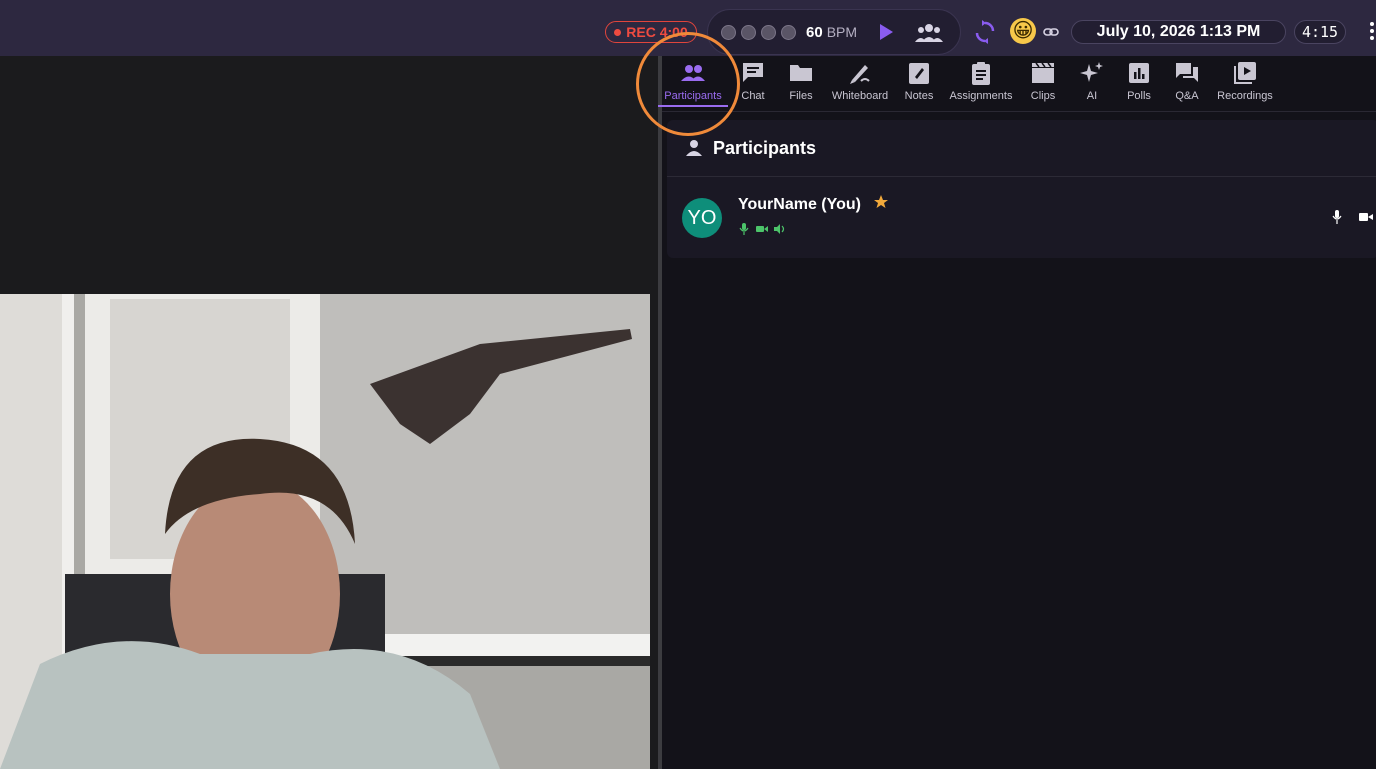 This screenshot has width=1376, height=769. What do you see at coordinates (1021, 219) in the screenshot?
I see `participant-row: YO YourName (You)` at bounding box center [1021, 219].